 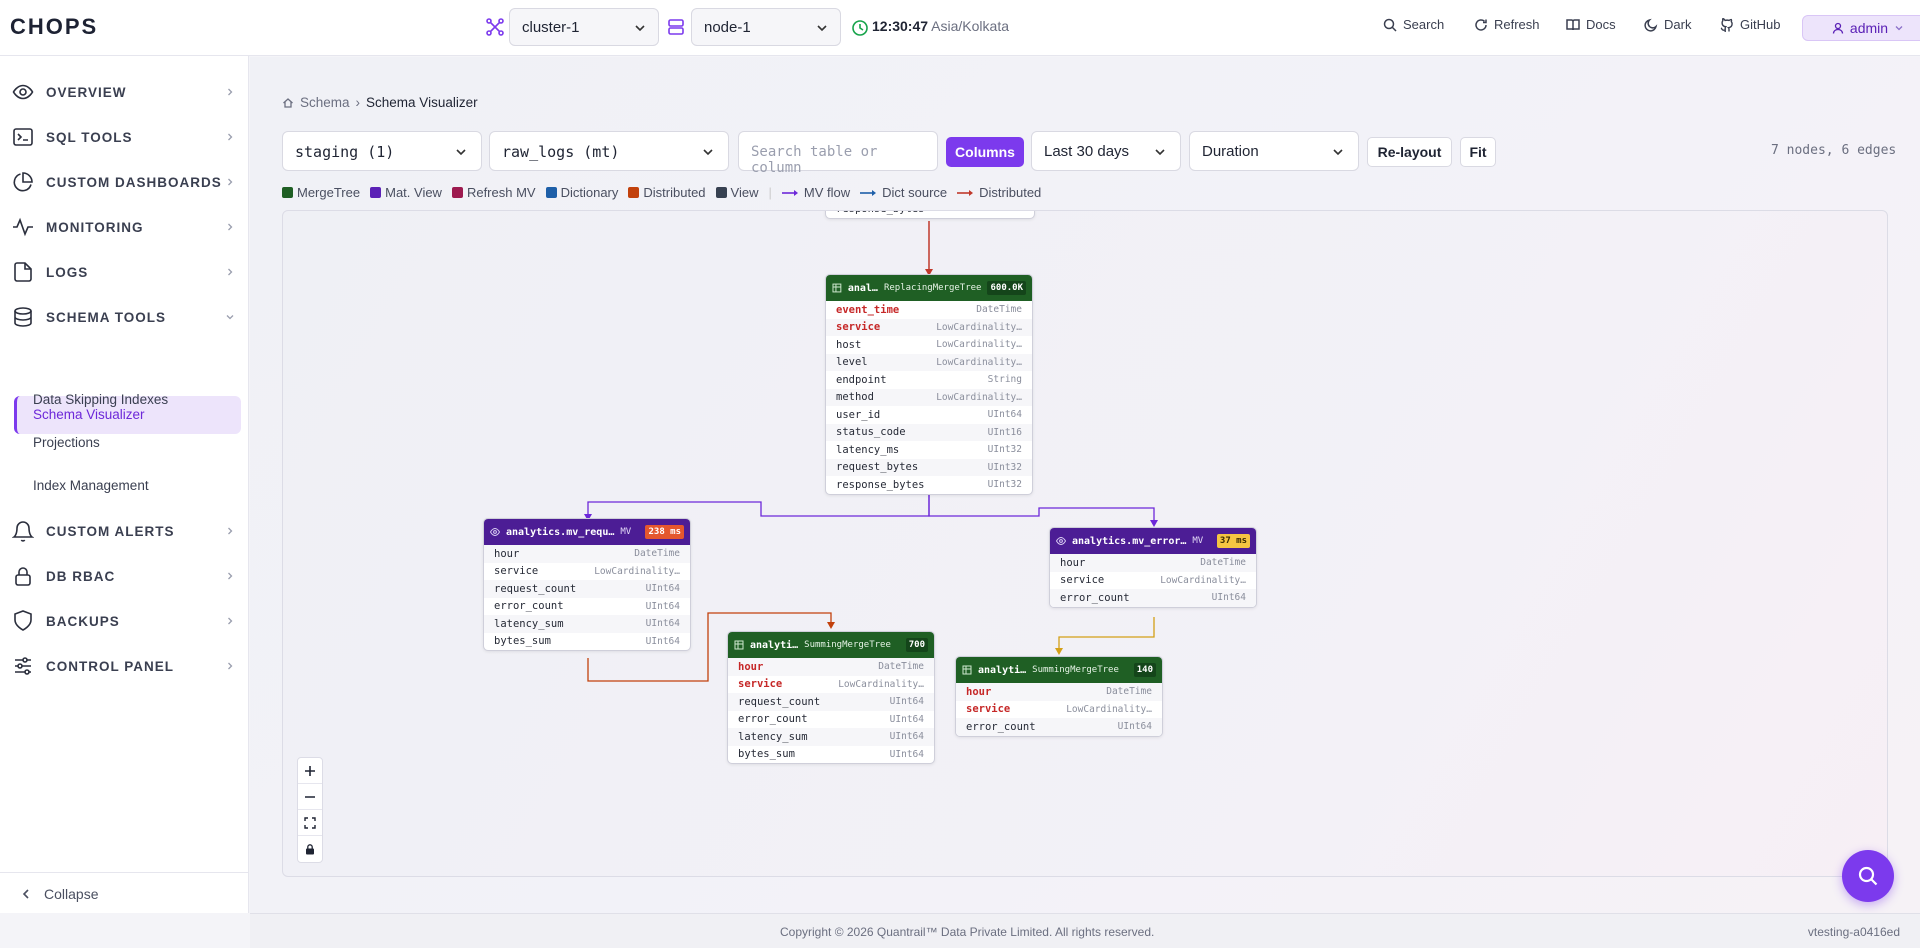 I want to click on github-link-label: GitHub, so click(x=1760, y=24).